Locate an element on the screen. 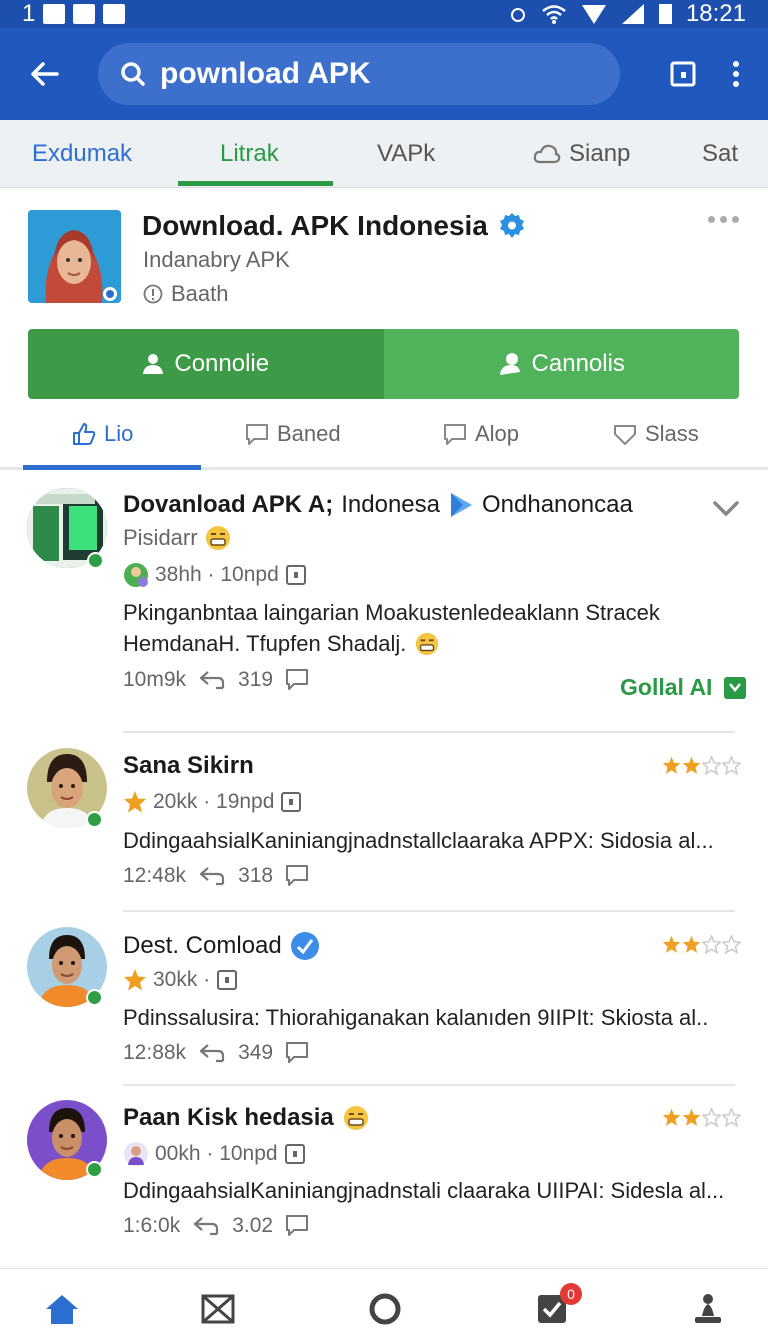 The height and width of the screenshot is (1344, 768). post-meta-row: 00kh · 10npd is located at coordinates (214, 1154).